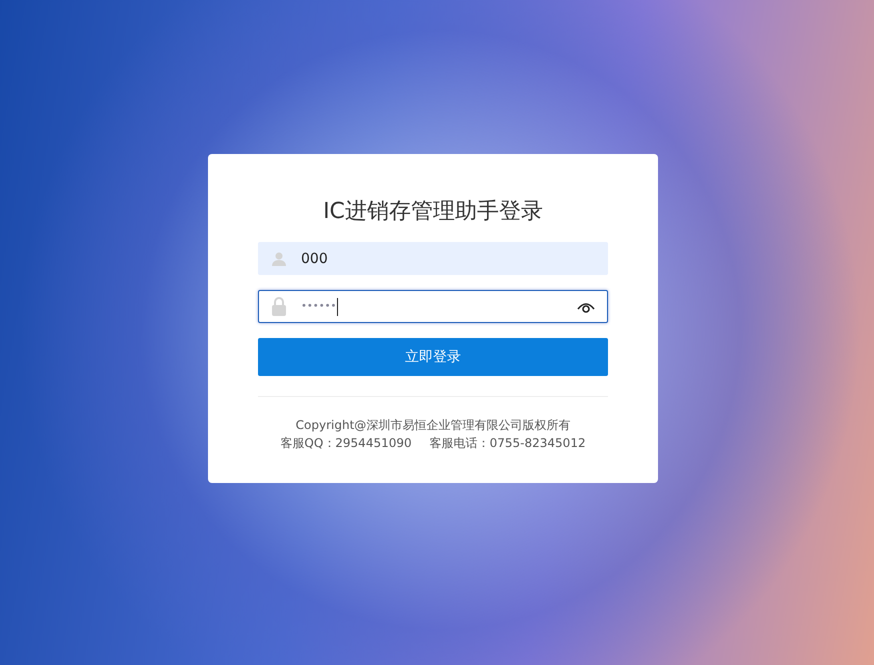 The height and width of the screenshot is (665, 874). What do you see at coordinates (279, 258) in the screenshot?
I see `user-icon` at bounding box center [279, 258].